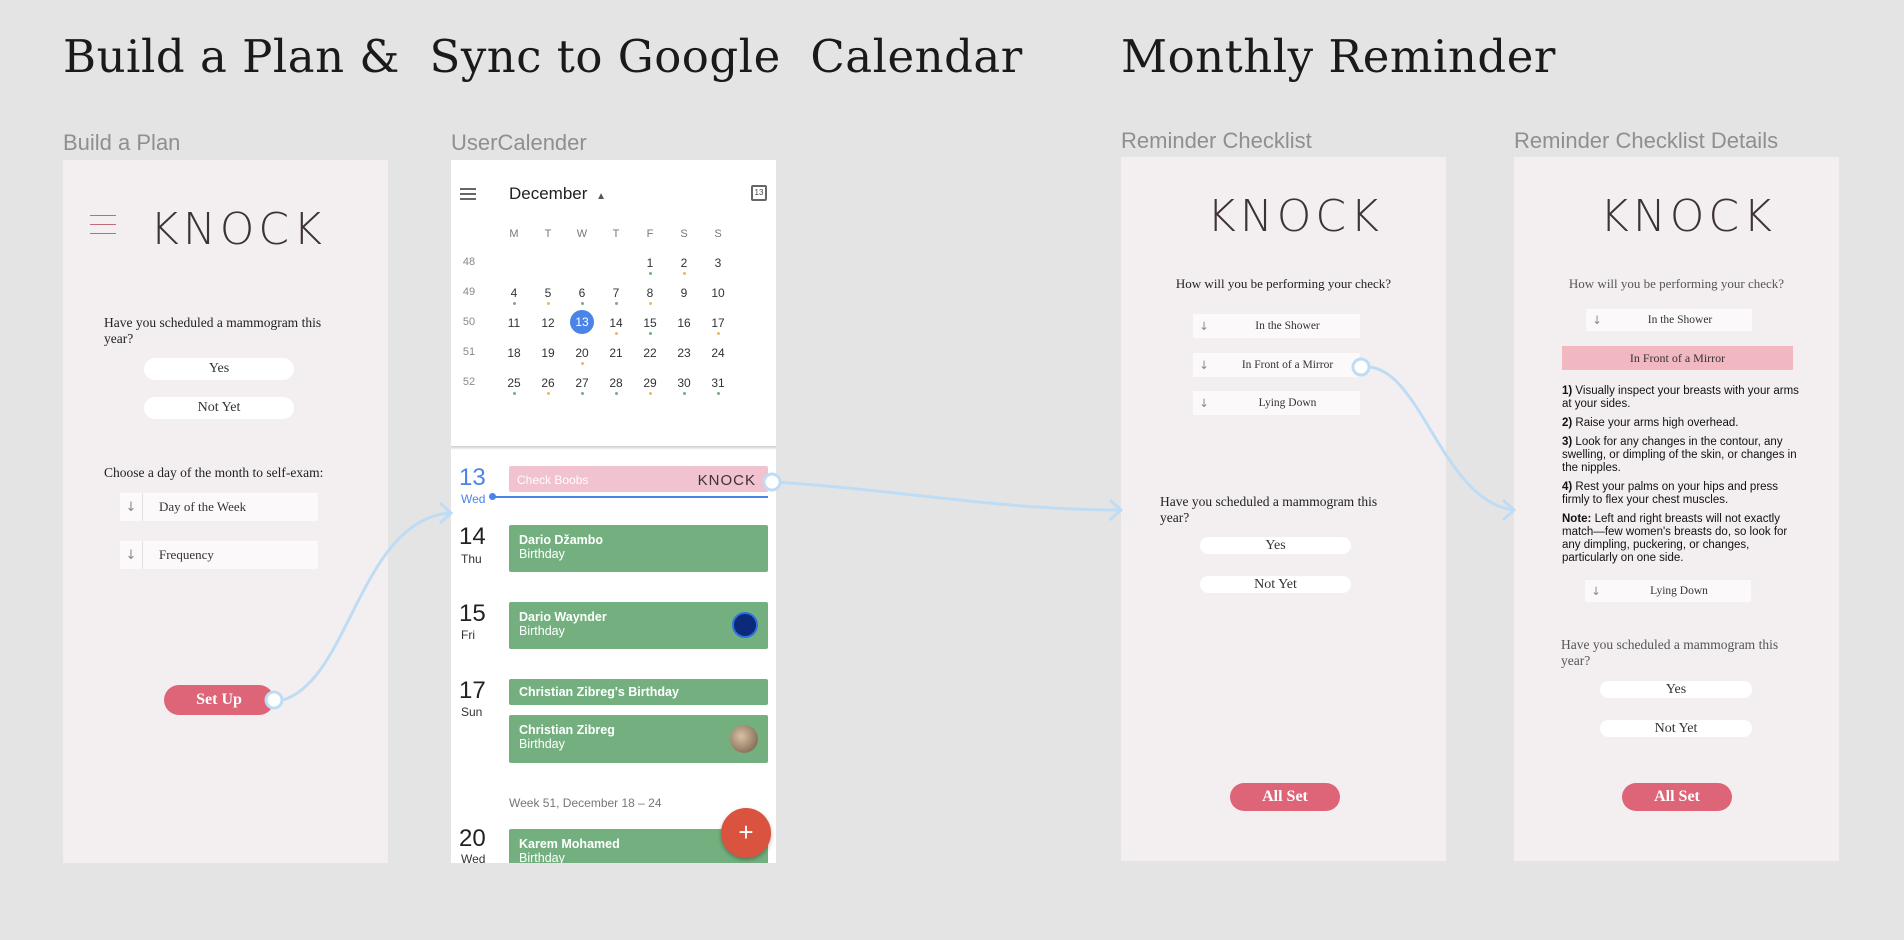 The image size is (1904, 940). What do you see at coordinates (1437, 438) in the screenshot?
I see `connector-checklist-to-details` at bounding box center [1437, 438].